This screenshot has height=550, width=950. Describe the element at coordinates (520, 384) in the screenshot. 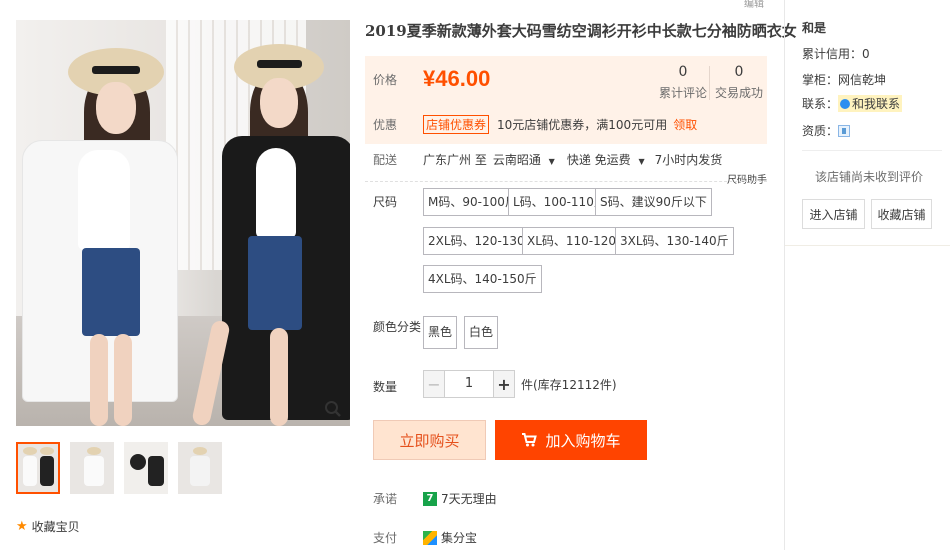

I see `quantity-stepper: − 1 + 件(库存12112件)` at that location.